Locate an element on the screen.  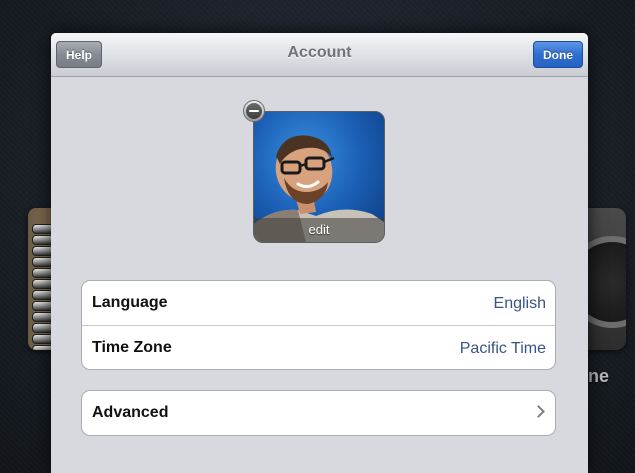
page-title: Account is located at coordinates (319, 52).